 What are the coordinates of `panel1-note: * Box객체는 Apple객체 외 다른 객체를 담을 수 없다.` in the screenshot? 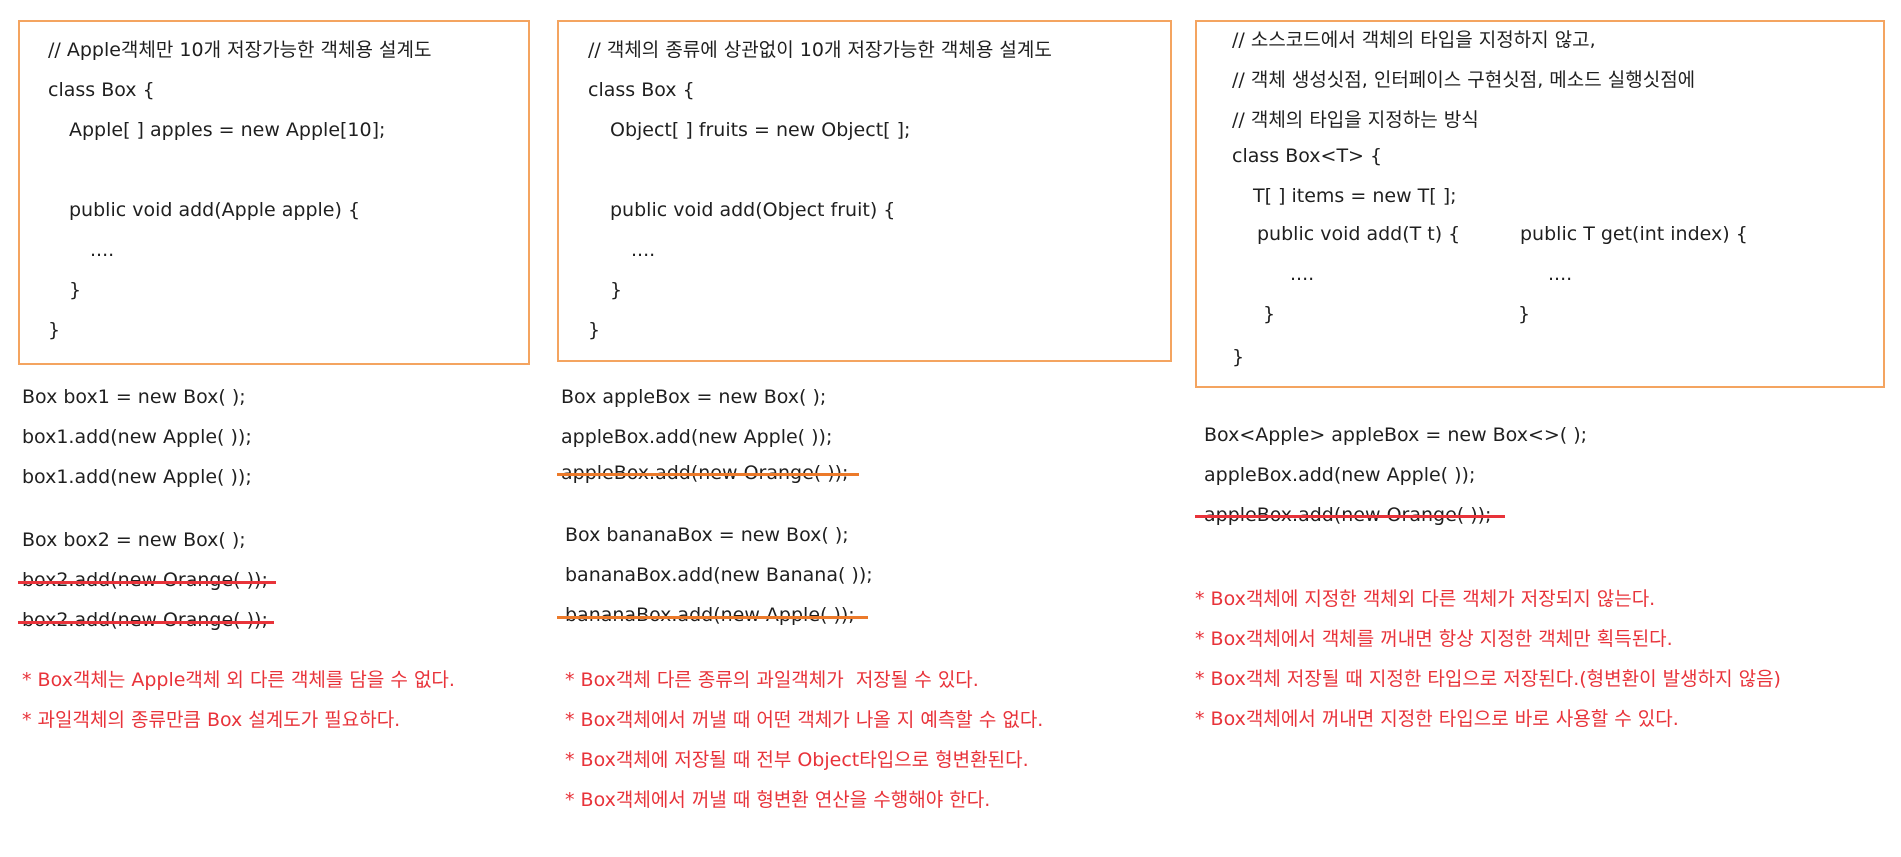 It's located at (238, 680).